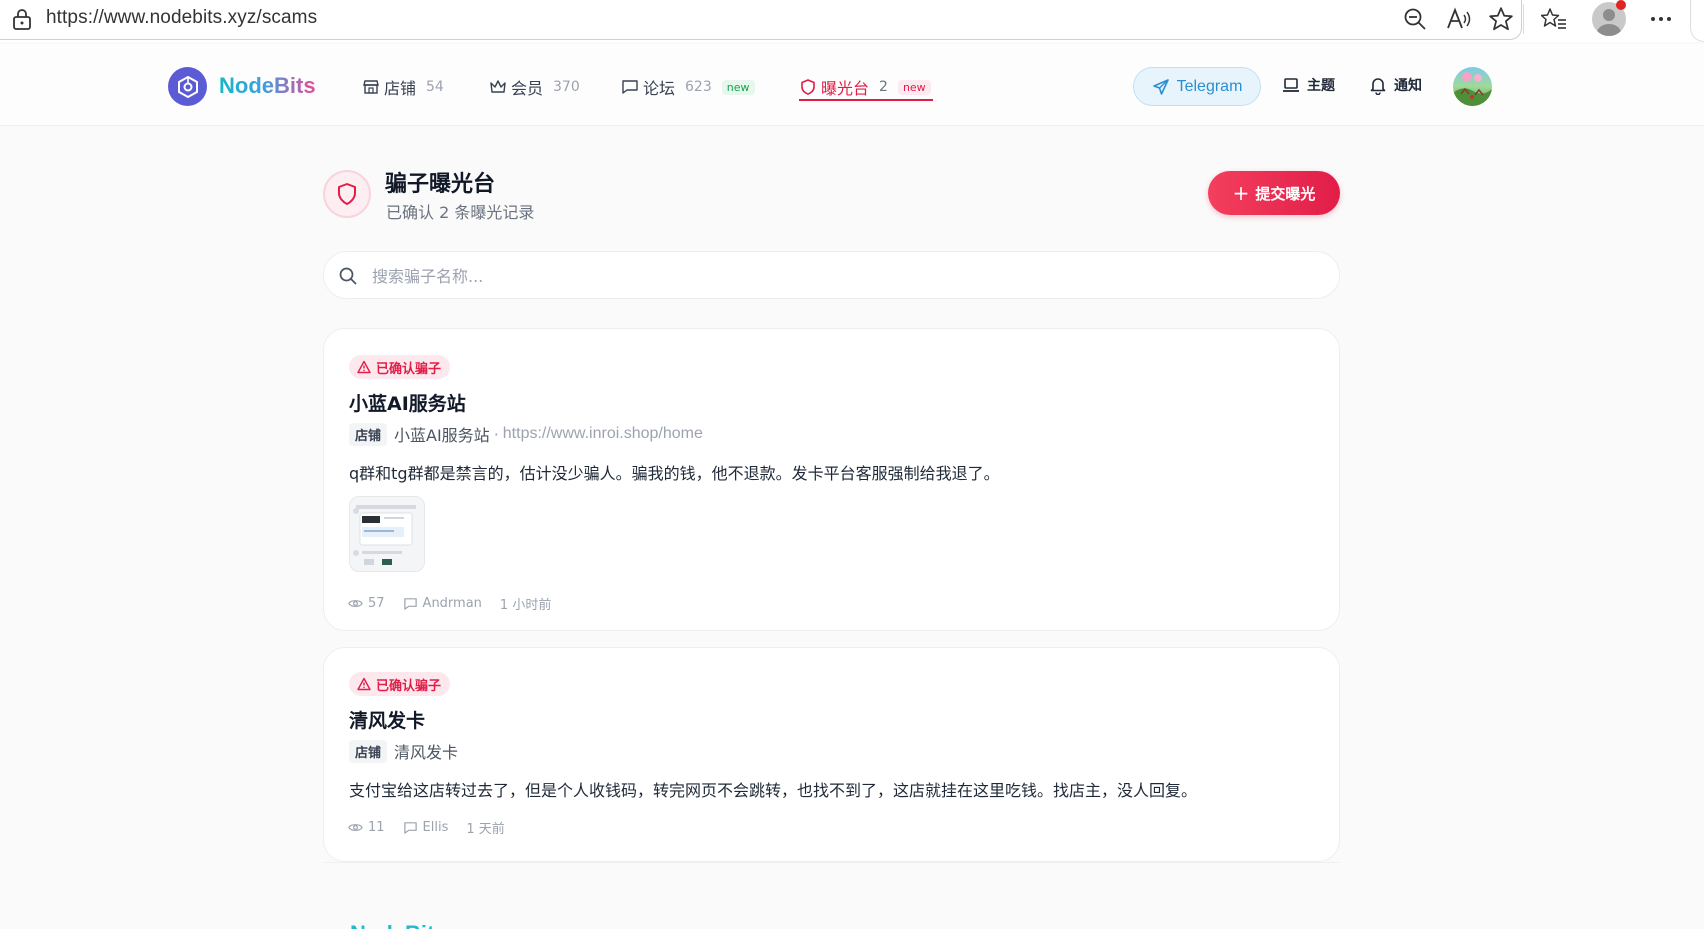 The height and width of the screenshot is (929, 1704). Describe the element at coordinates (842, 276) in the screenshot. I see `search-input` at that location.